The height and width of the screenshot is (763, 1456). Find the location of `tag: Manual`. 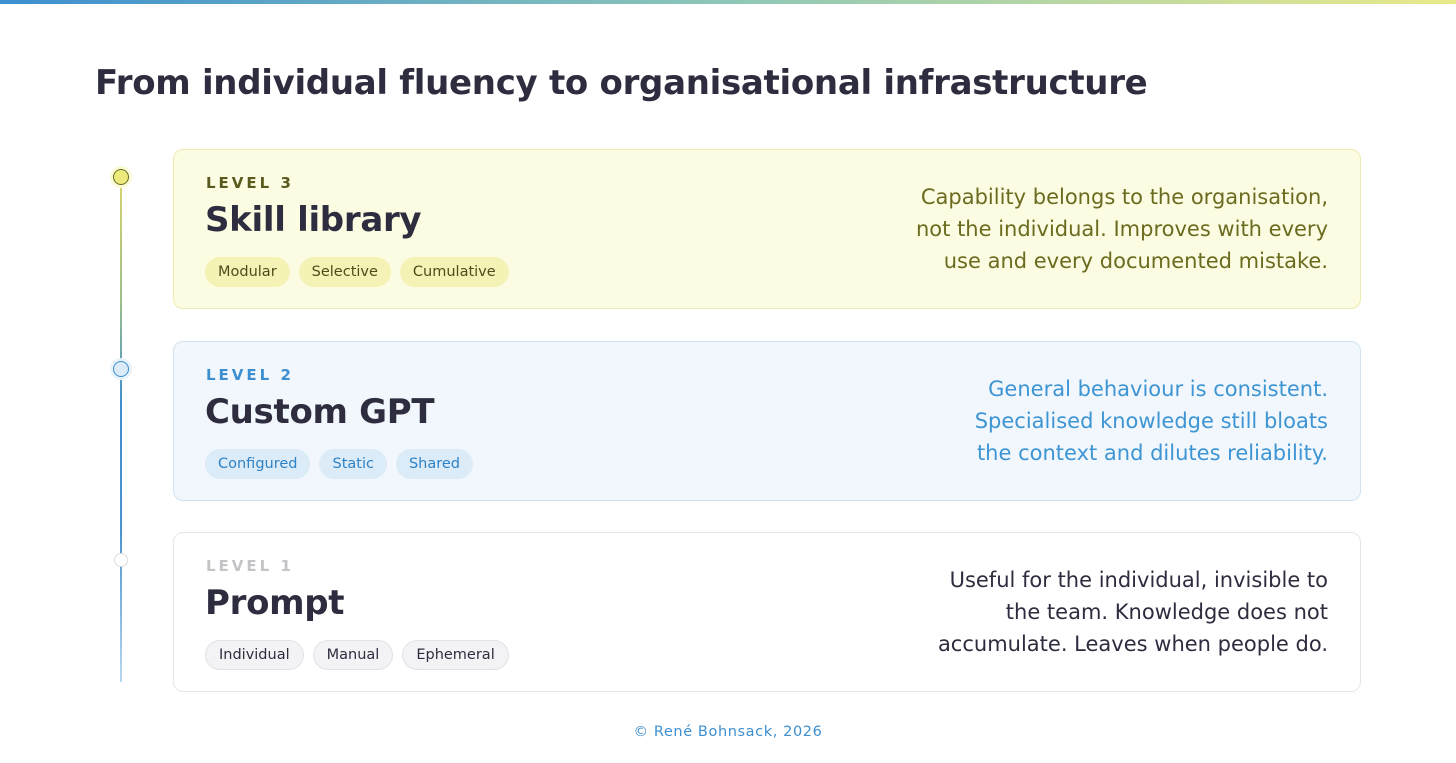

tag: Manual is located at coordinates (353, 655).